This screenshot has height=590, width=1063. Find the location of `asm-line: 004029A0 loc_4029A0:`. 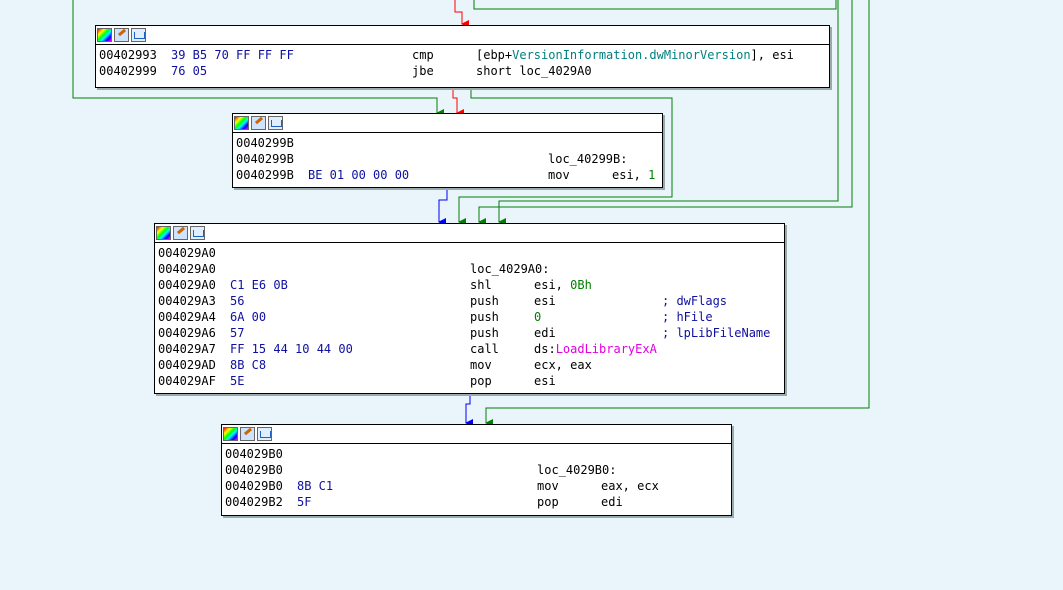

asm-line: 004029A0 loc_4029A0: is located at coordinates (471, 269).